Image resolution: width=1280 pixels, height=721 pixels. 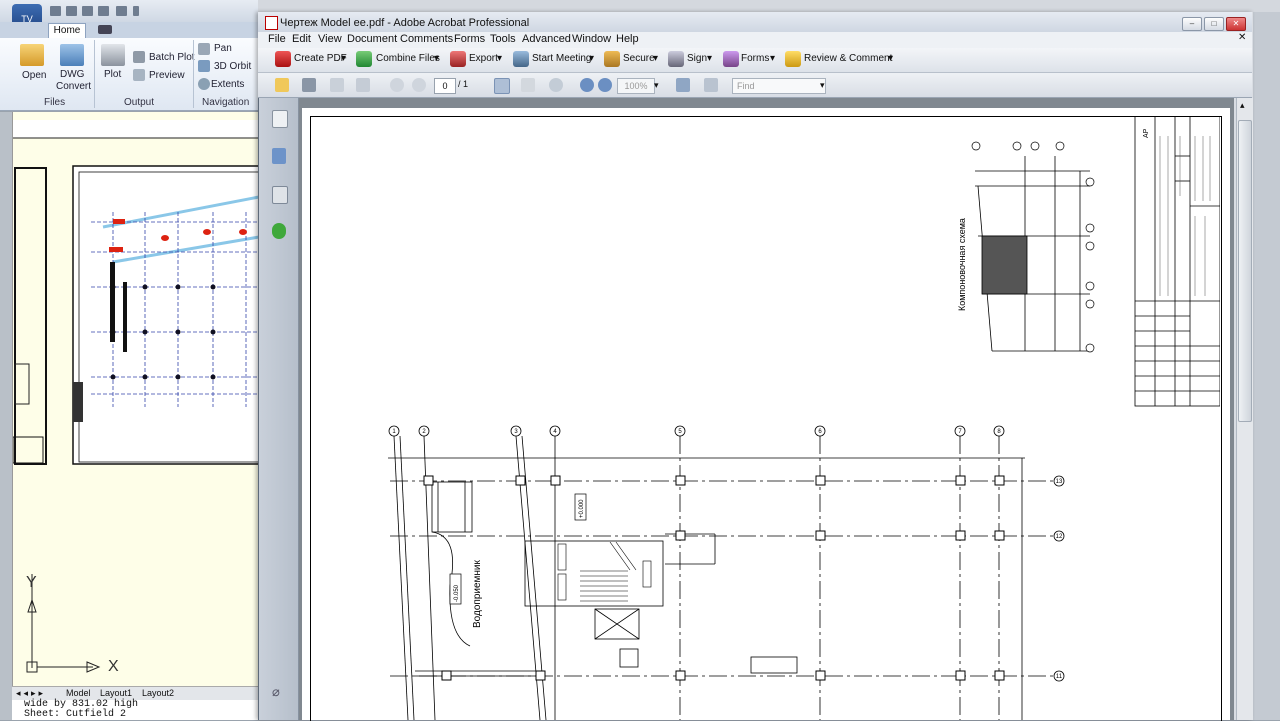 I want to click on sign-button: Sign, so click(x=697, y=58).